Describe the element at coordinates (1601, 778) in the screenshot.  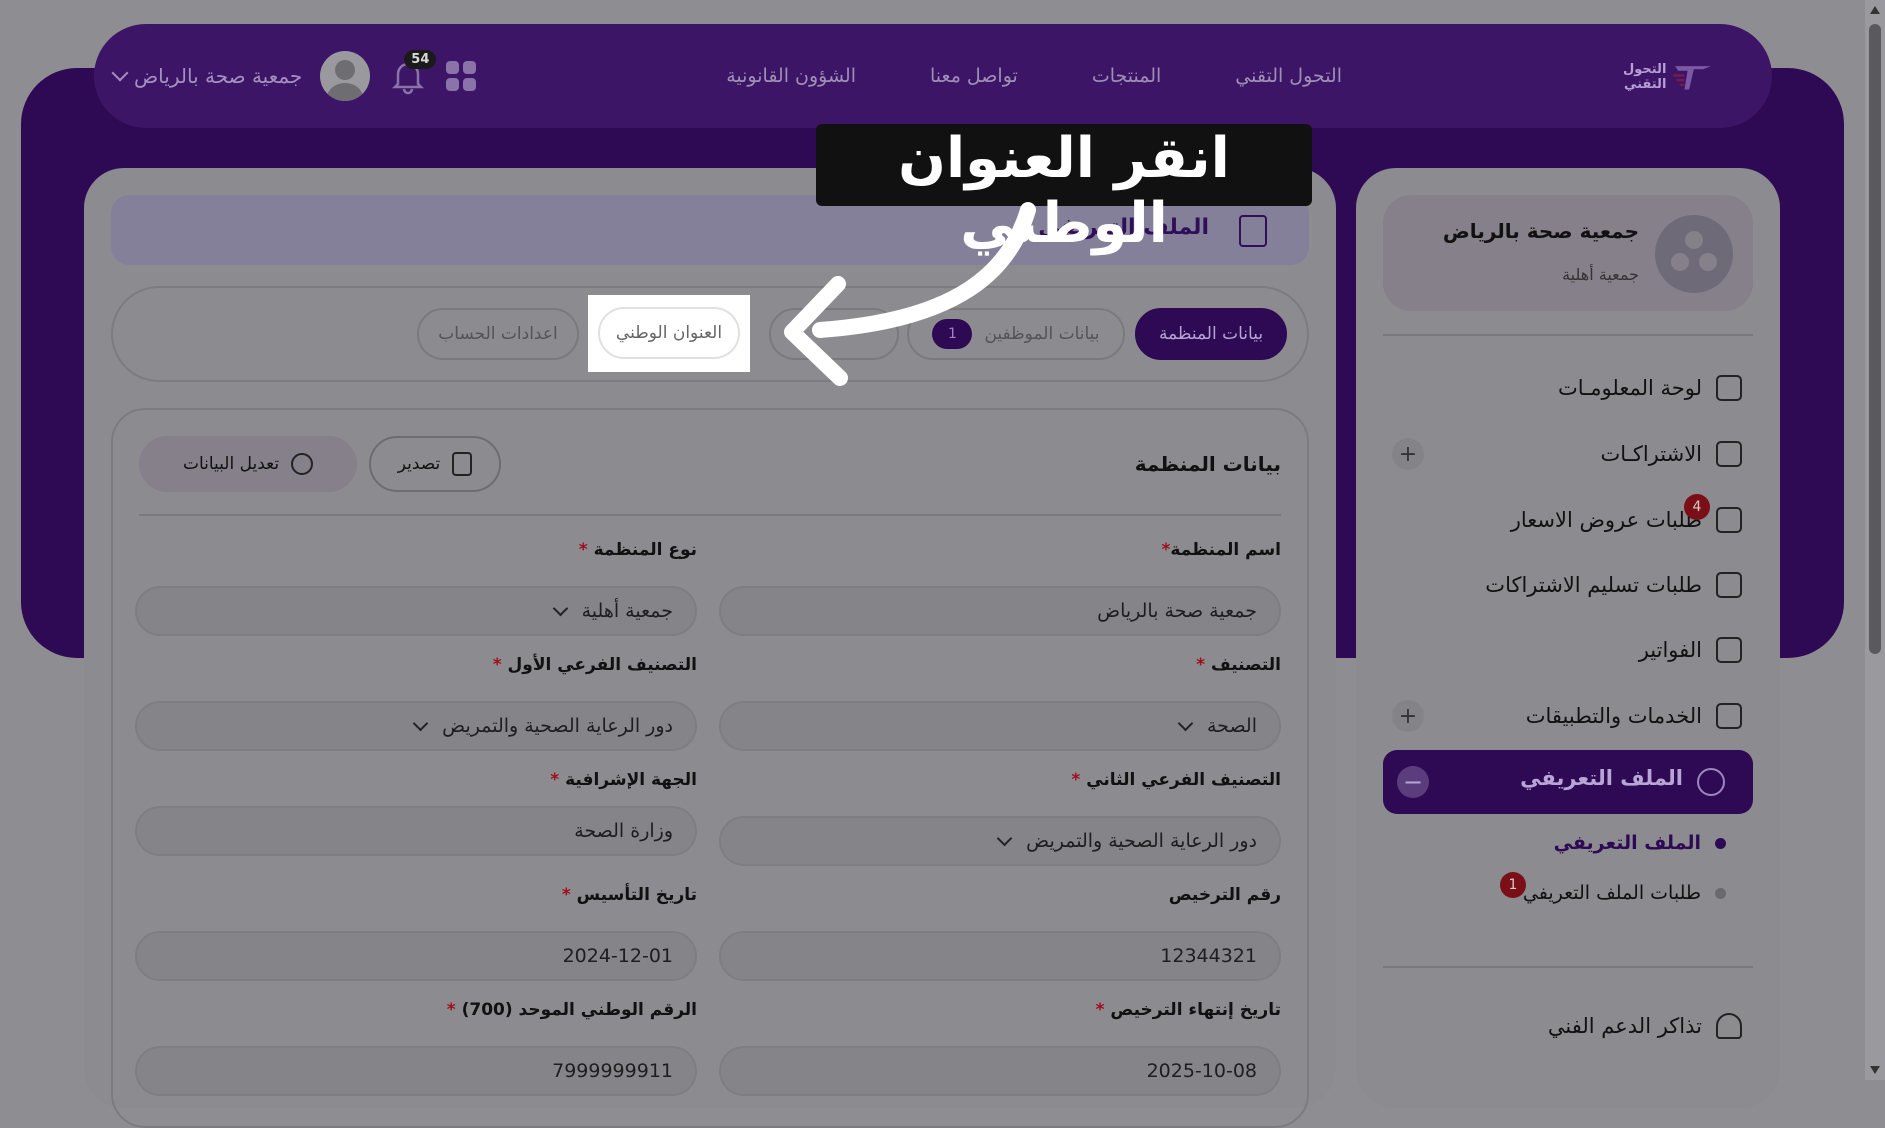
I see `sidebar-item-label: الملف التعريفي` at that location.